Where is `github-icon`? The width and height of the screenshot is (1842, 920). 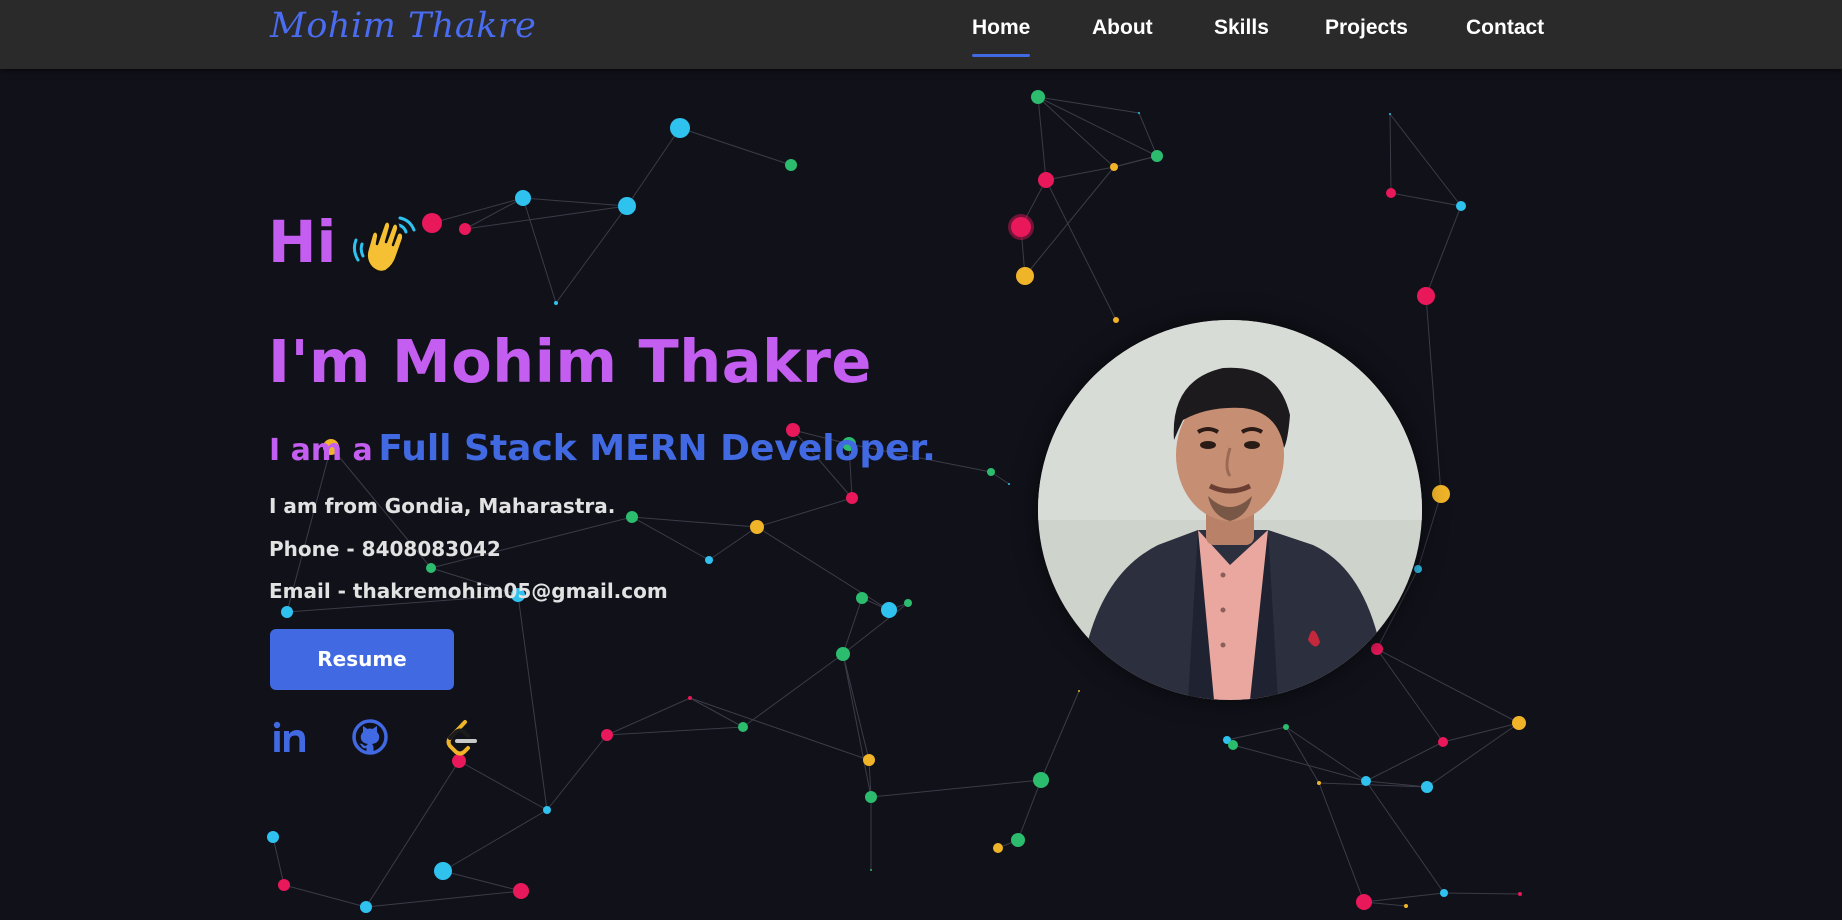 github-icon is located at coordinates (370, 737).